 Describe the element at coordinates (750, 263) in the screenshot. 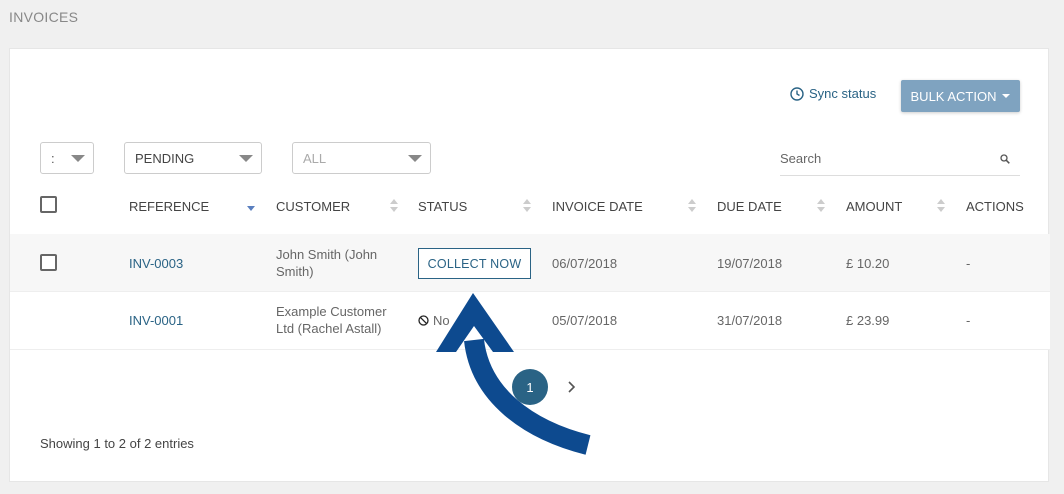

I see `due-date: 19/07/2018` at that location.